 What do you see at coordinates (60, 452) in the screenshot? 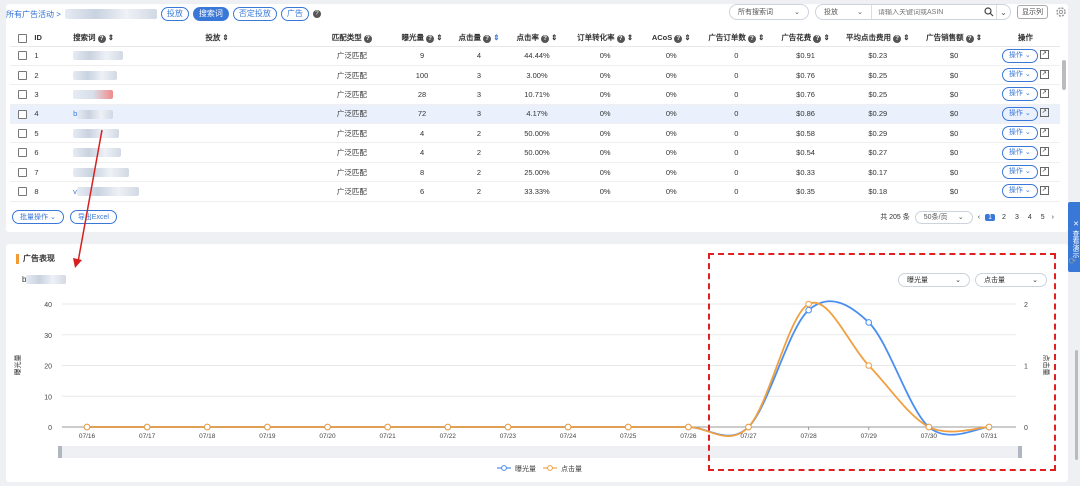
I see `zoom-handle-left` at bounding box center [60, 452].